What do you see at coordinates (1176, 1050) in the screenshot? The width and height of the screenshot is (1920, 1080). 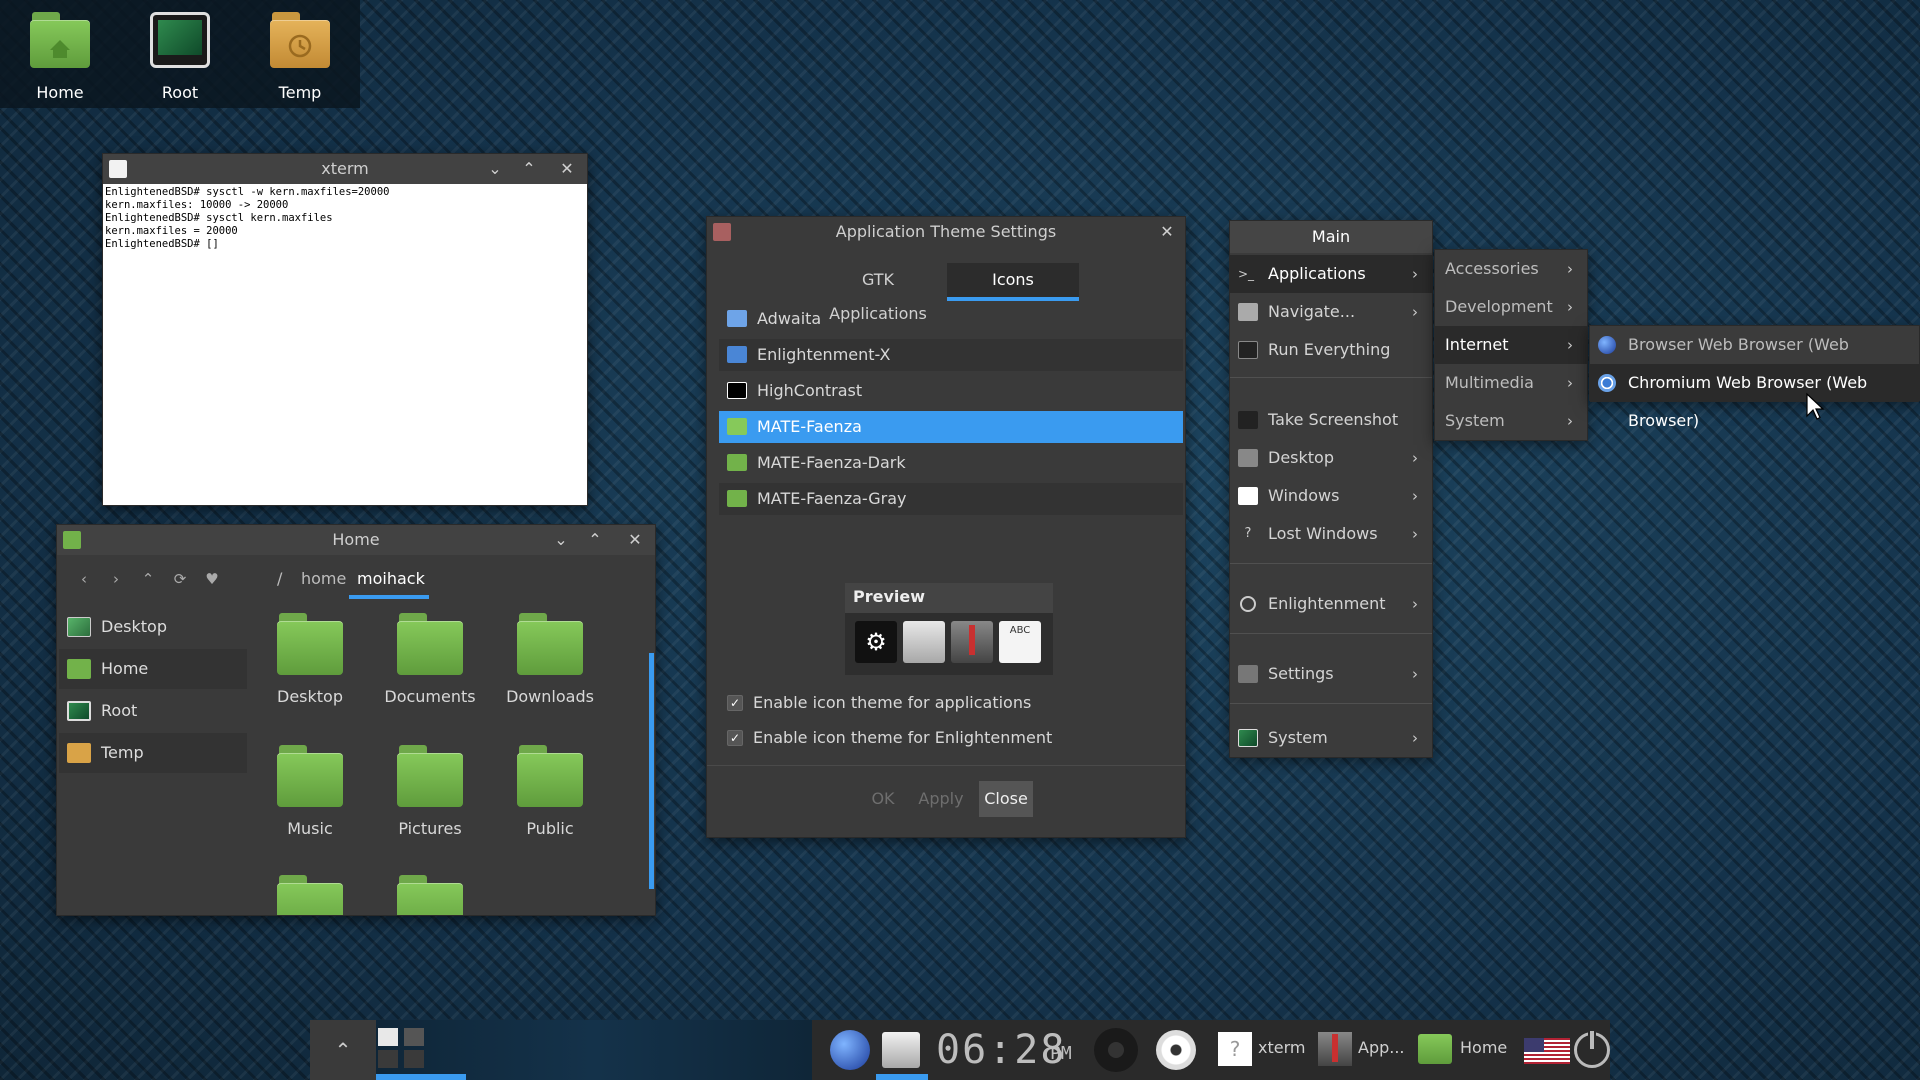 I see `disc-icon` at bounding box center [1176, 1050].